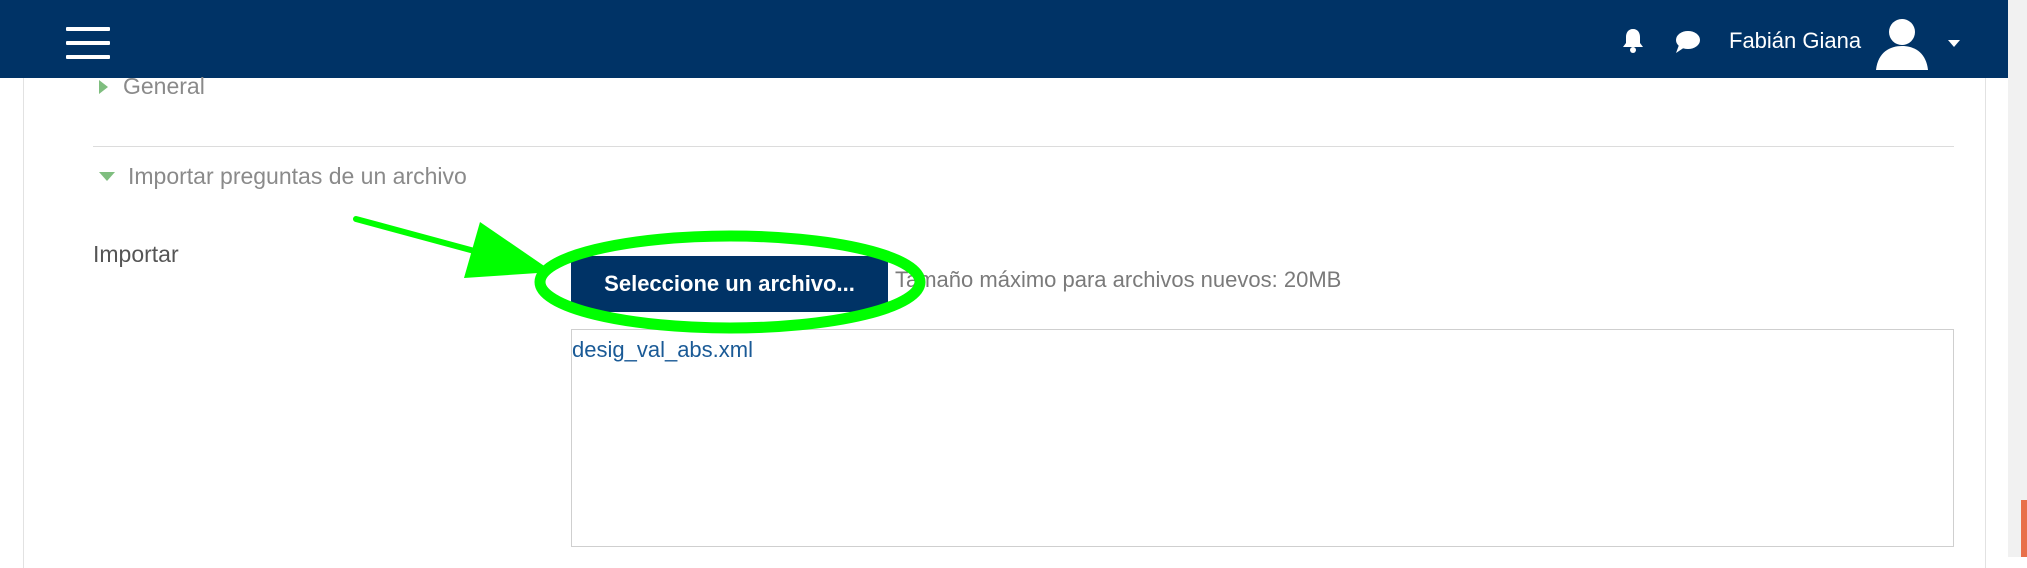 The height and width of the screenshot is (568, 2027). What do you see at coordinates (2024, 528) in the screenshot?
I see `scrollbar-thumb` at bounding box center [2024, 528].